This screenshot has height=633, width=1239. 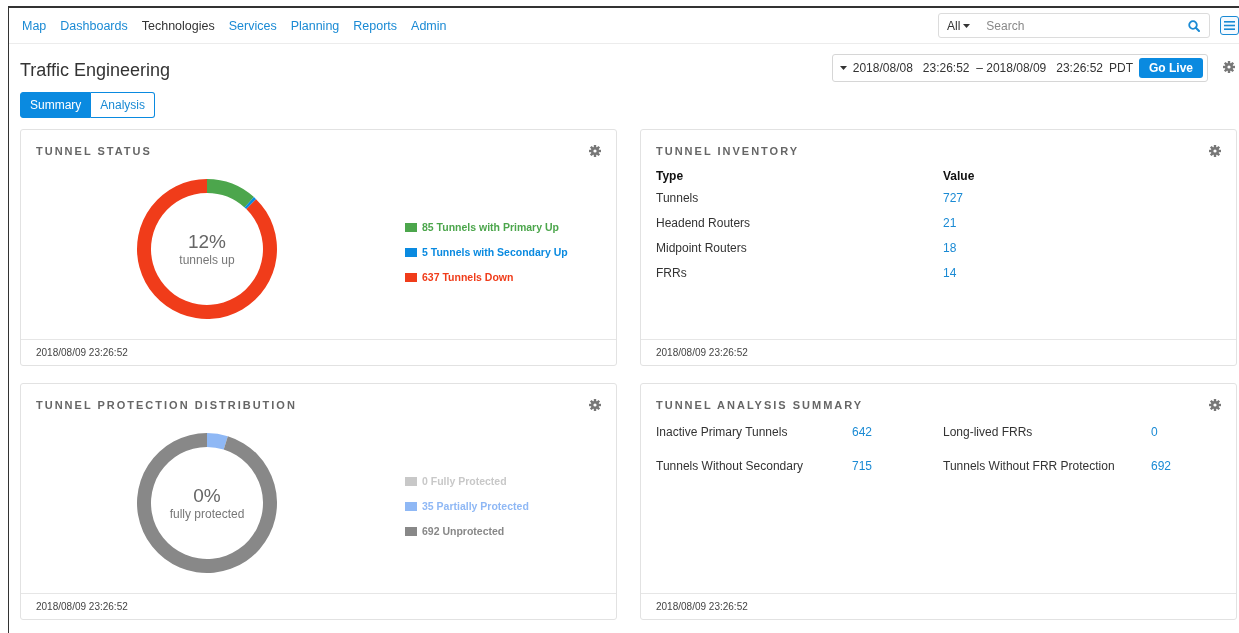 What do you see at coordinates (799, 228) in the screenshot?
I see `table-cell: Headend Routers` at bounding box center [799, 228].